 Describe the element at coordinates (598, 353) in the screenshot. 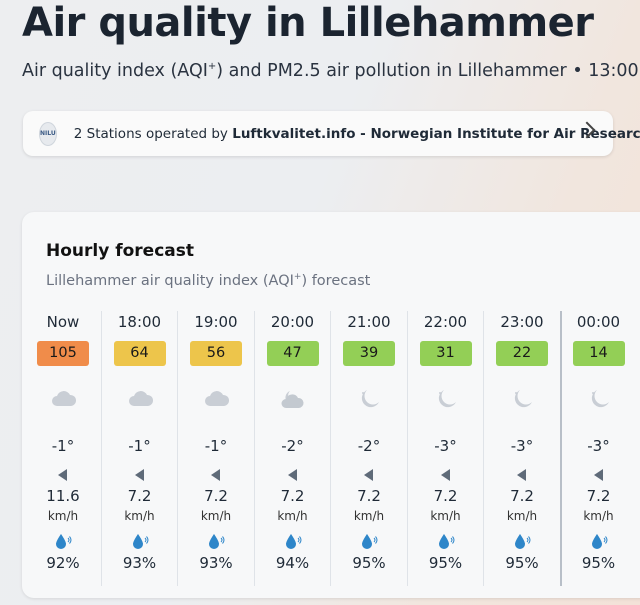

I see `aqi-badge: 14` at that location.